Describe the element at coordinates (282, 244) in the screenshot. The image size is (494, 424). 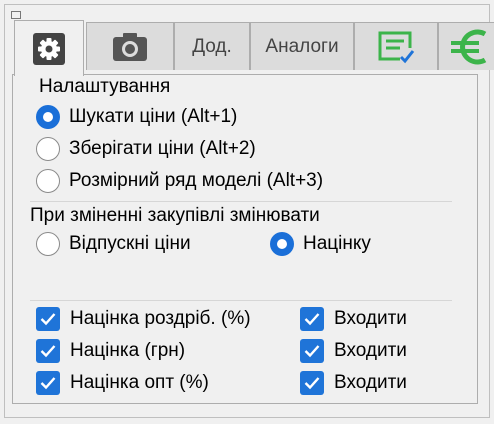
I see `radio-markup-indicator` at that location.